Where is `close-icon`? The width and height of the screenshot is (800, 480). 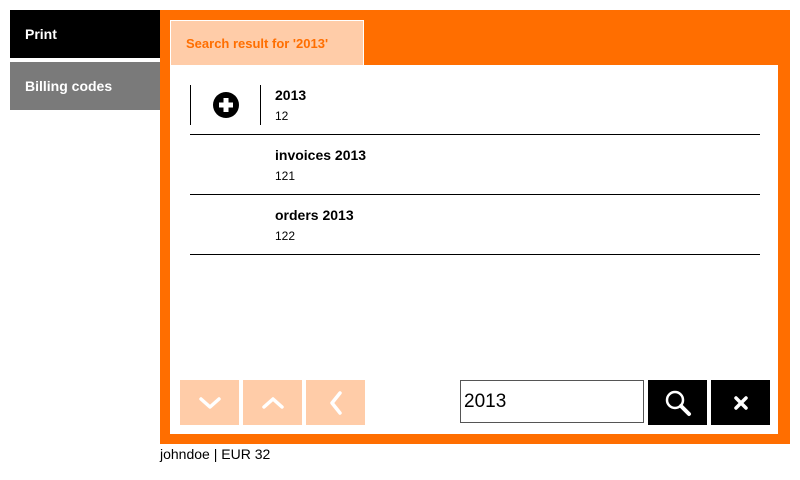
close-icon is located at coordinates (740, 402).